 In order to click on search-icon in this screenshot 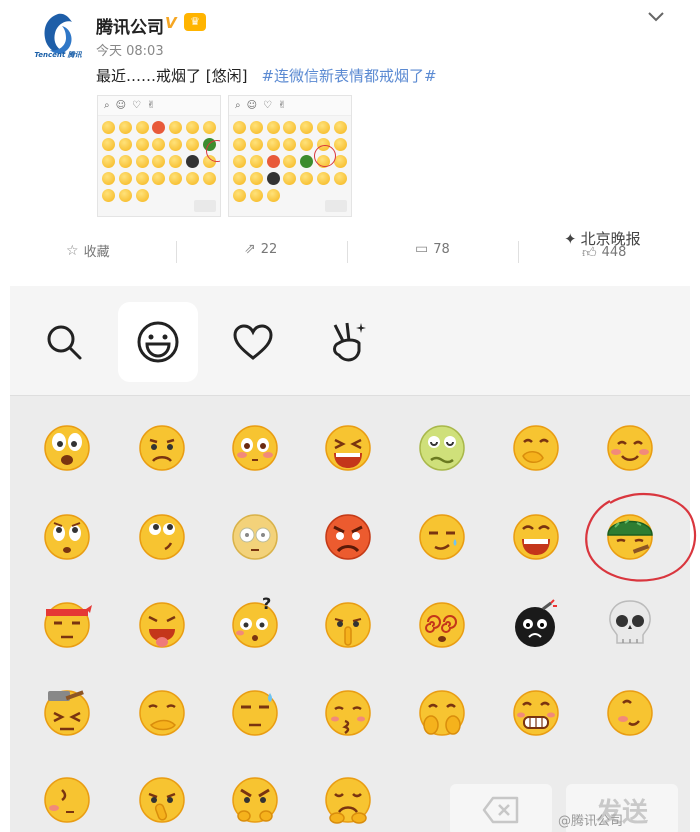, I will do `click(64, 342)`.